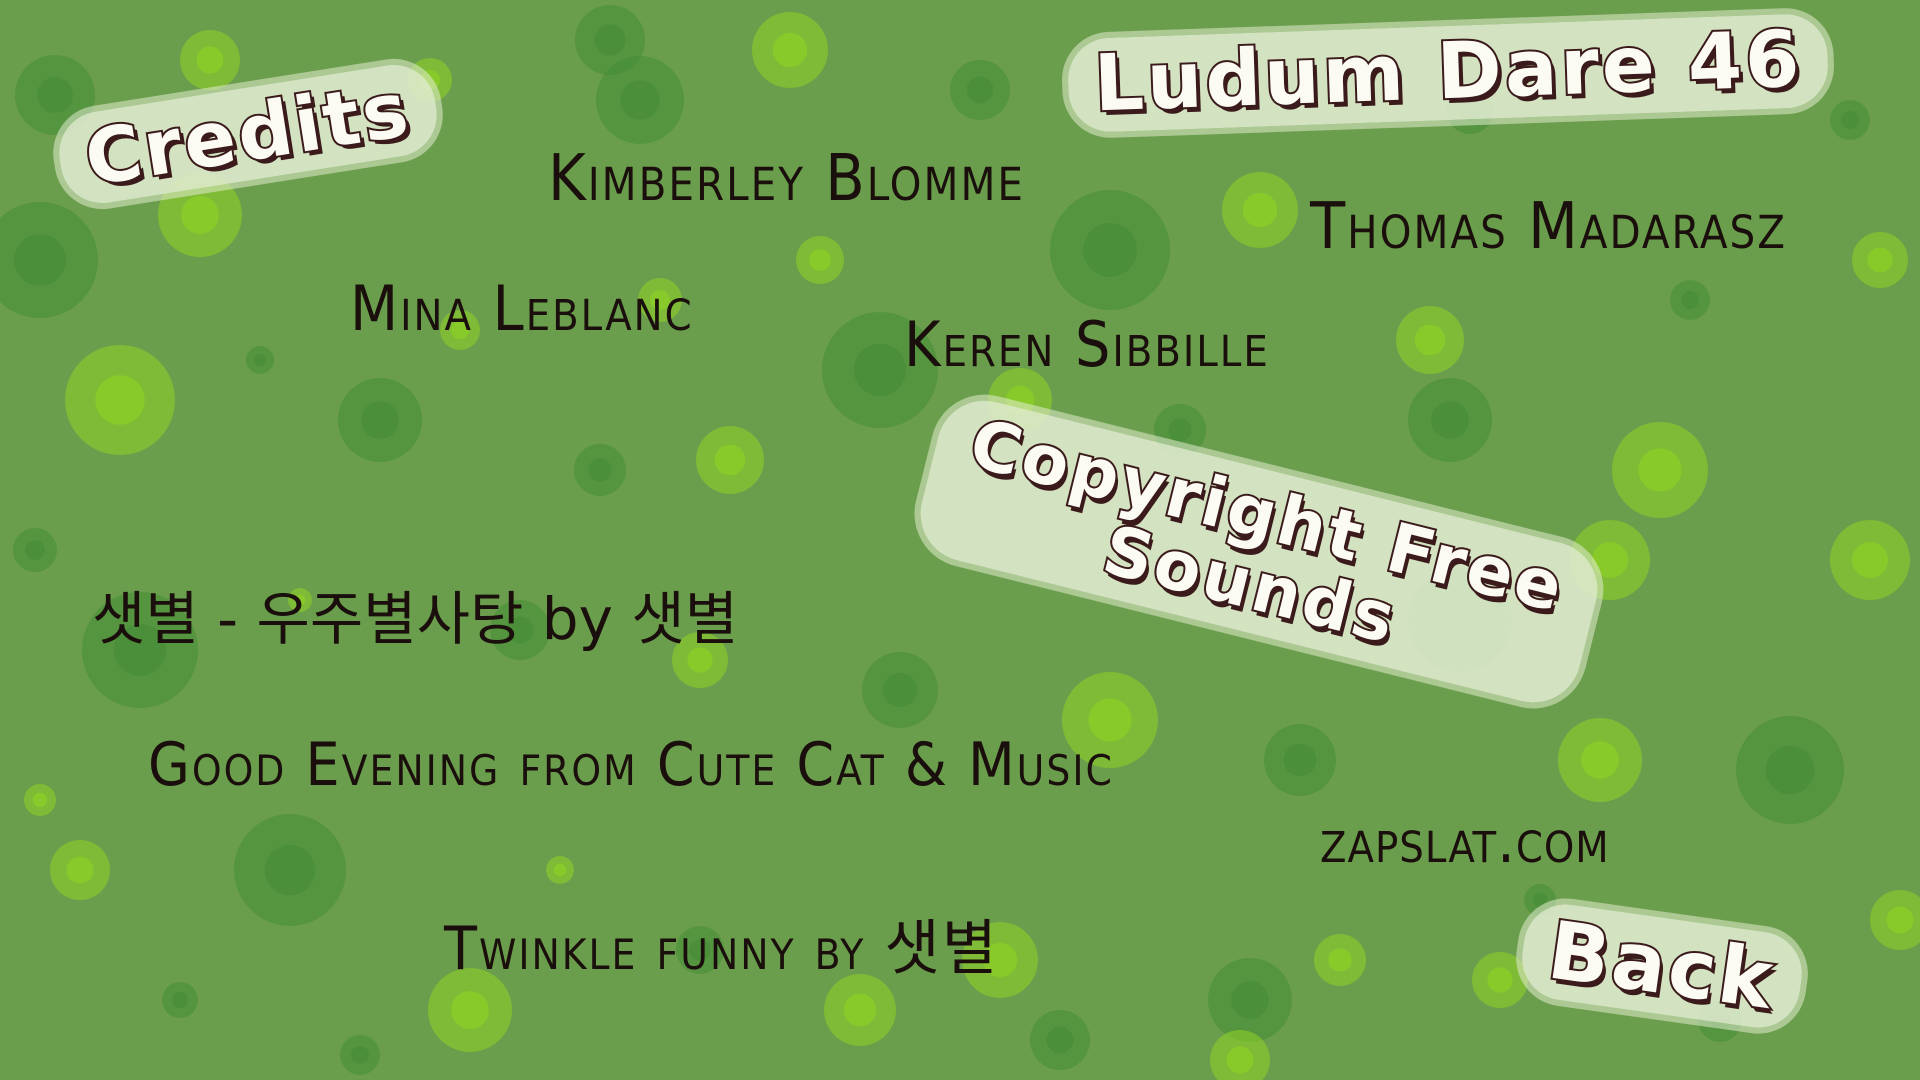 The height and width of the screenshot is (1080, 1920). Describe the element at coordinates (631, 765) in the screenshot. I see `music-credit-2: Good Evening from Cute Cat & Music` at that location.